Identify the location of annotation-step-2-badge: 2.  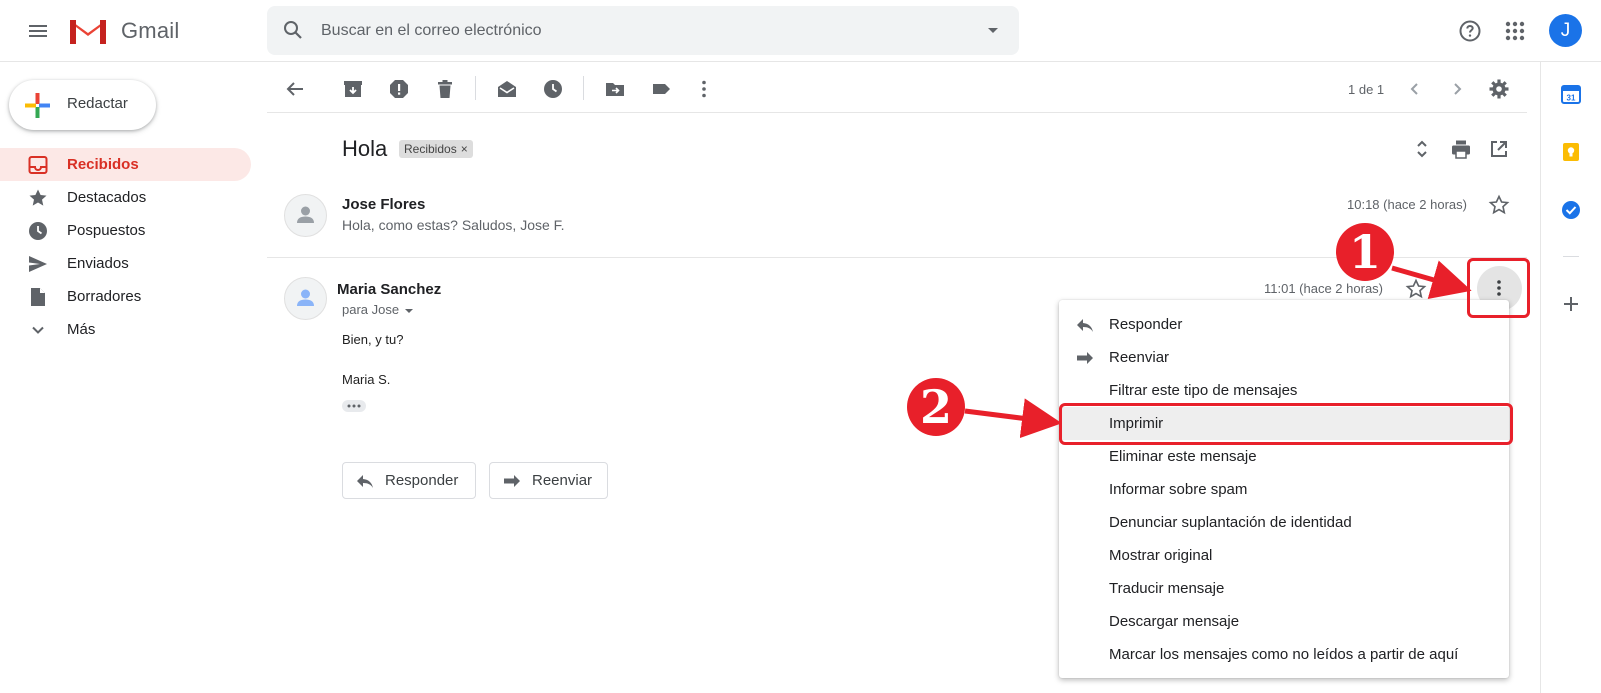
(936, 407).